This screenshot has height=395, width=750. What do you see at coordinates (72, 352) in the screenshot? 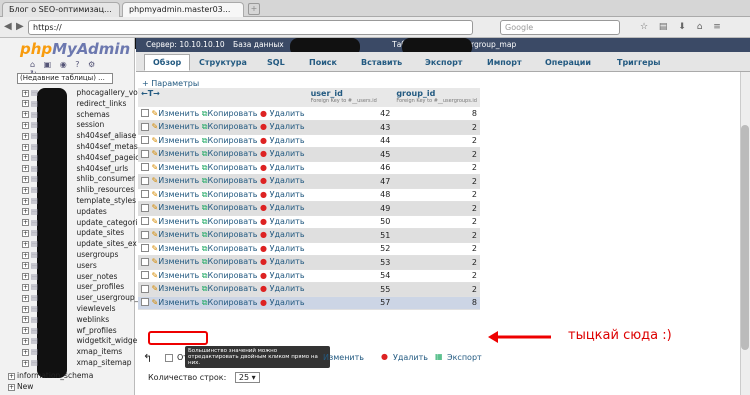
I see `sidebar-item-table: + ▤ xmap_items` at bounding box center [72, 352].